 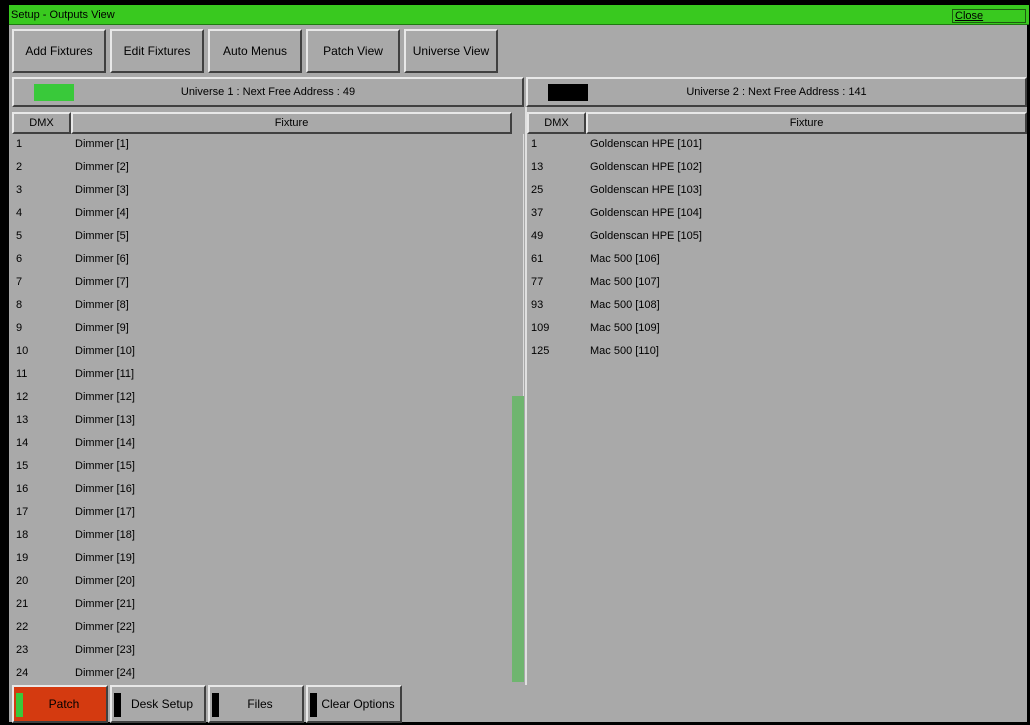 What do you see at coordinates (262, 651) in the screenshot?
I see `table-row: 23 Dimmer [23]` at bounding box center [262, 651].